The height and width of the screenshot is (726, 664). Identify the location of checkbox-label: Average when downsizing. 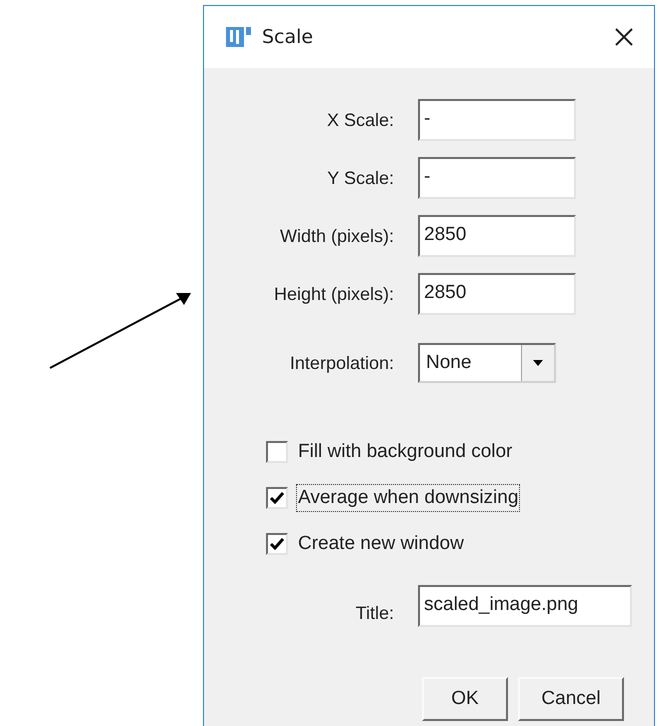
(408, 498).